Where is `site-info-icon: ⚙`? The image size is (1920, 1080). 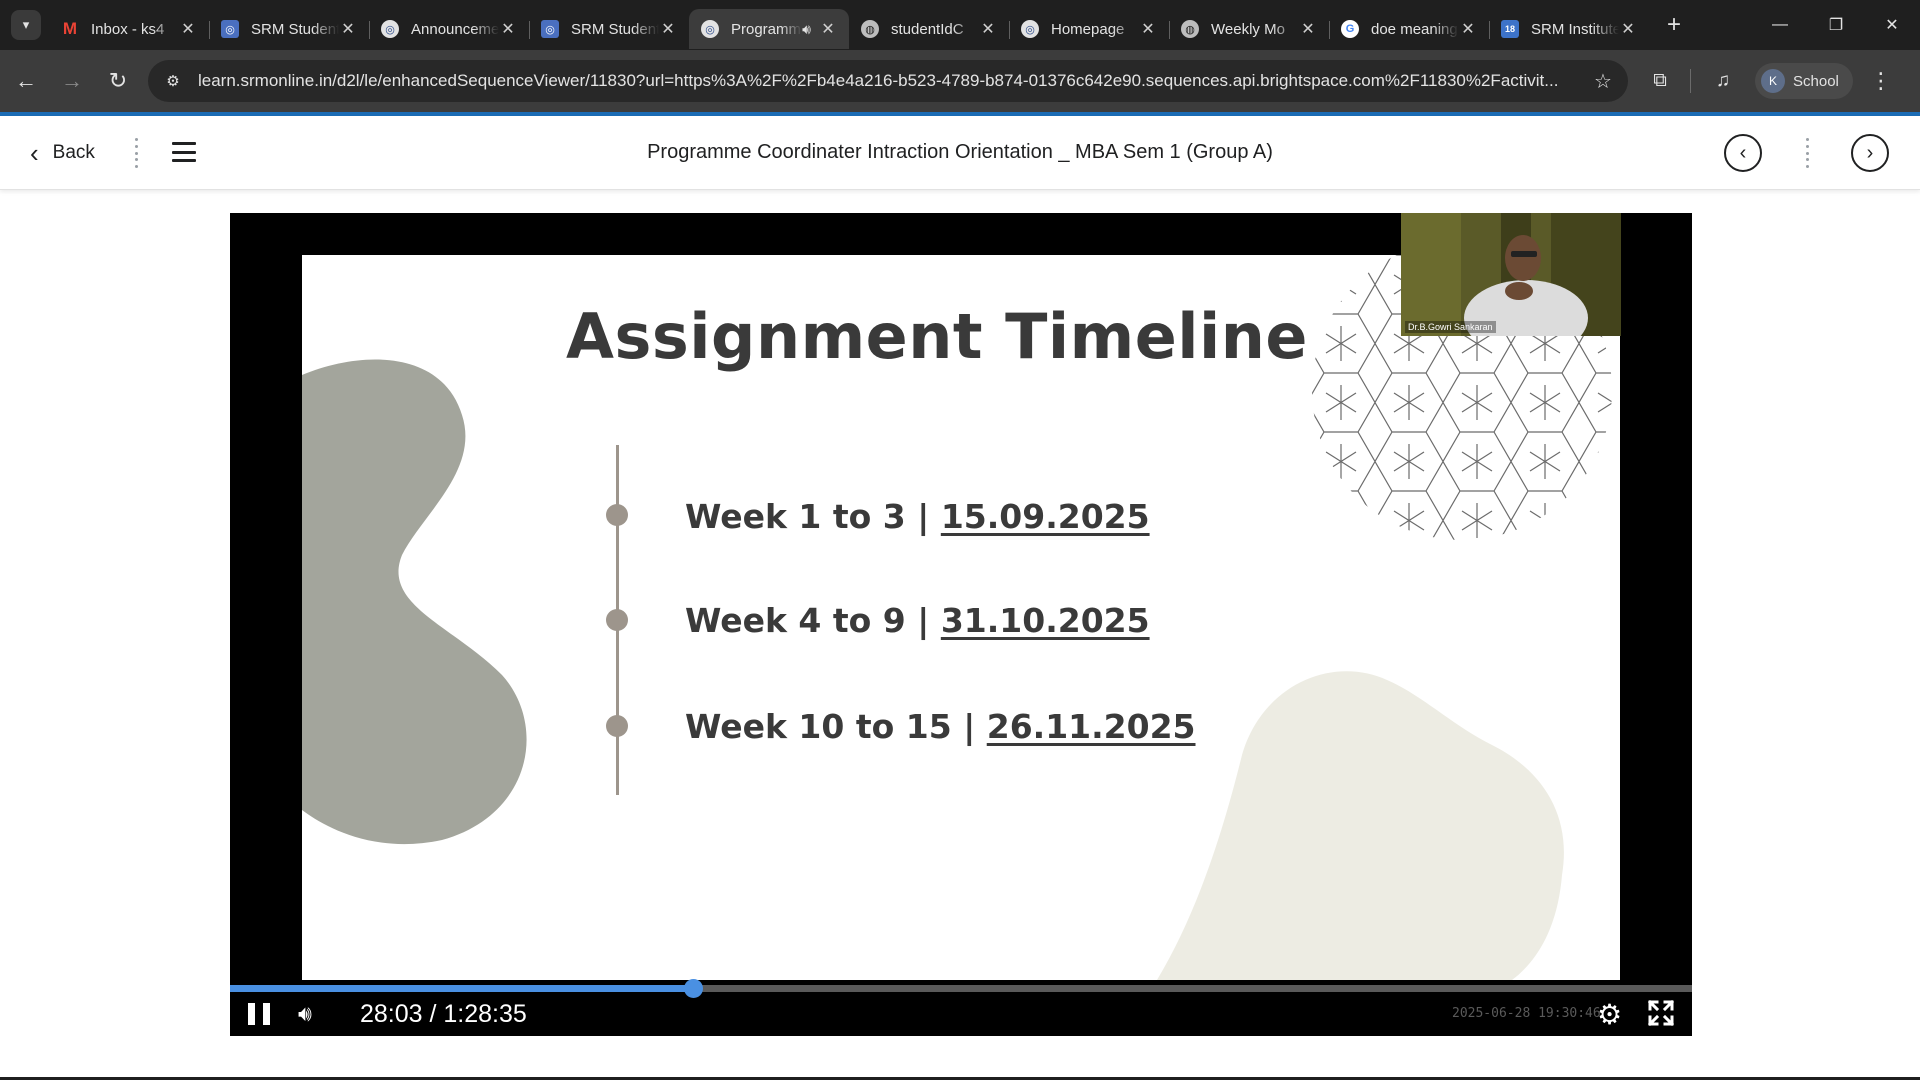 site-info-icon: ⚙ is located at coordinates (173, 81).